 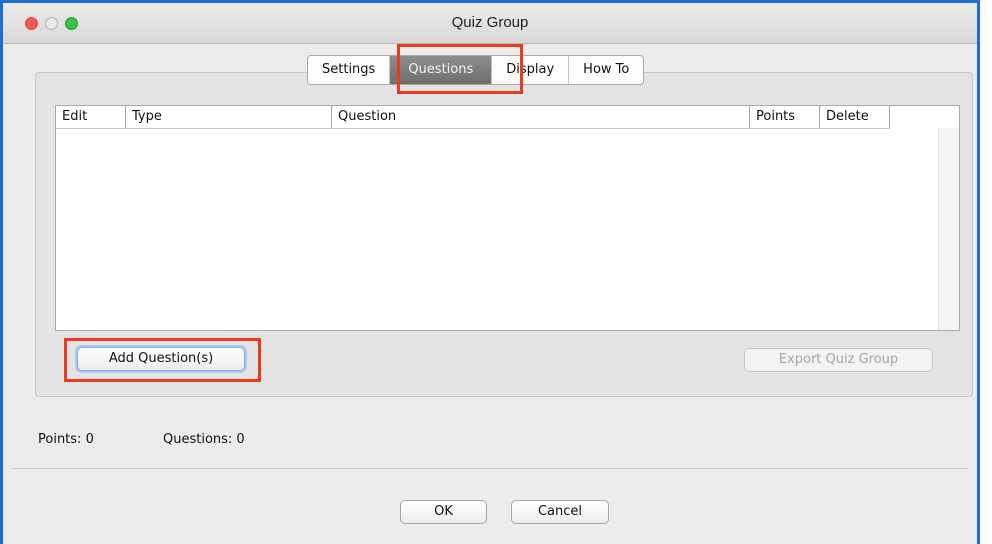 What do you see at coordinates (560, 512) in the screenshot?
I see `cancel-button: Cancel` at bounding box center [560, 512].